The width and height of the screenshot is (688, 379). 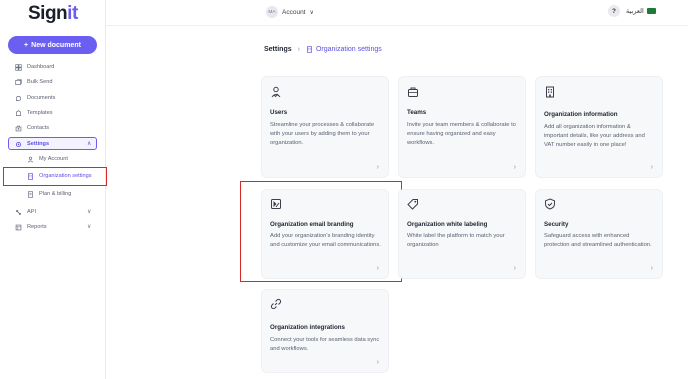 I want to click on sidebar-item-dashboard: Dashboard, so click(x=34, y=67).